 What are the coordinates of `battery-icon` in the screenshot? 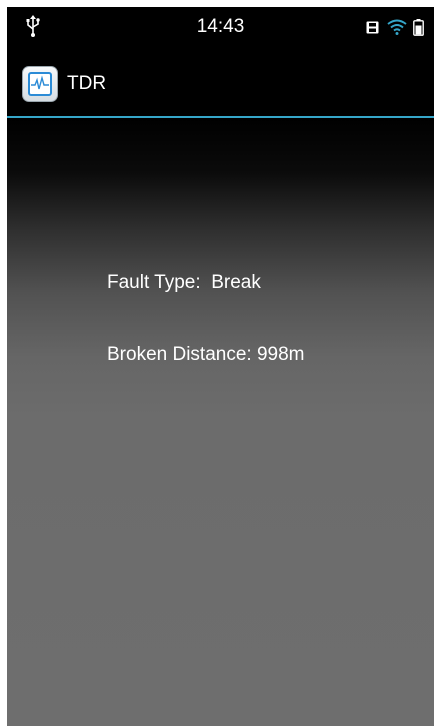 It's located at (418, 27).